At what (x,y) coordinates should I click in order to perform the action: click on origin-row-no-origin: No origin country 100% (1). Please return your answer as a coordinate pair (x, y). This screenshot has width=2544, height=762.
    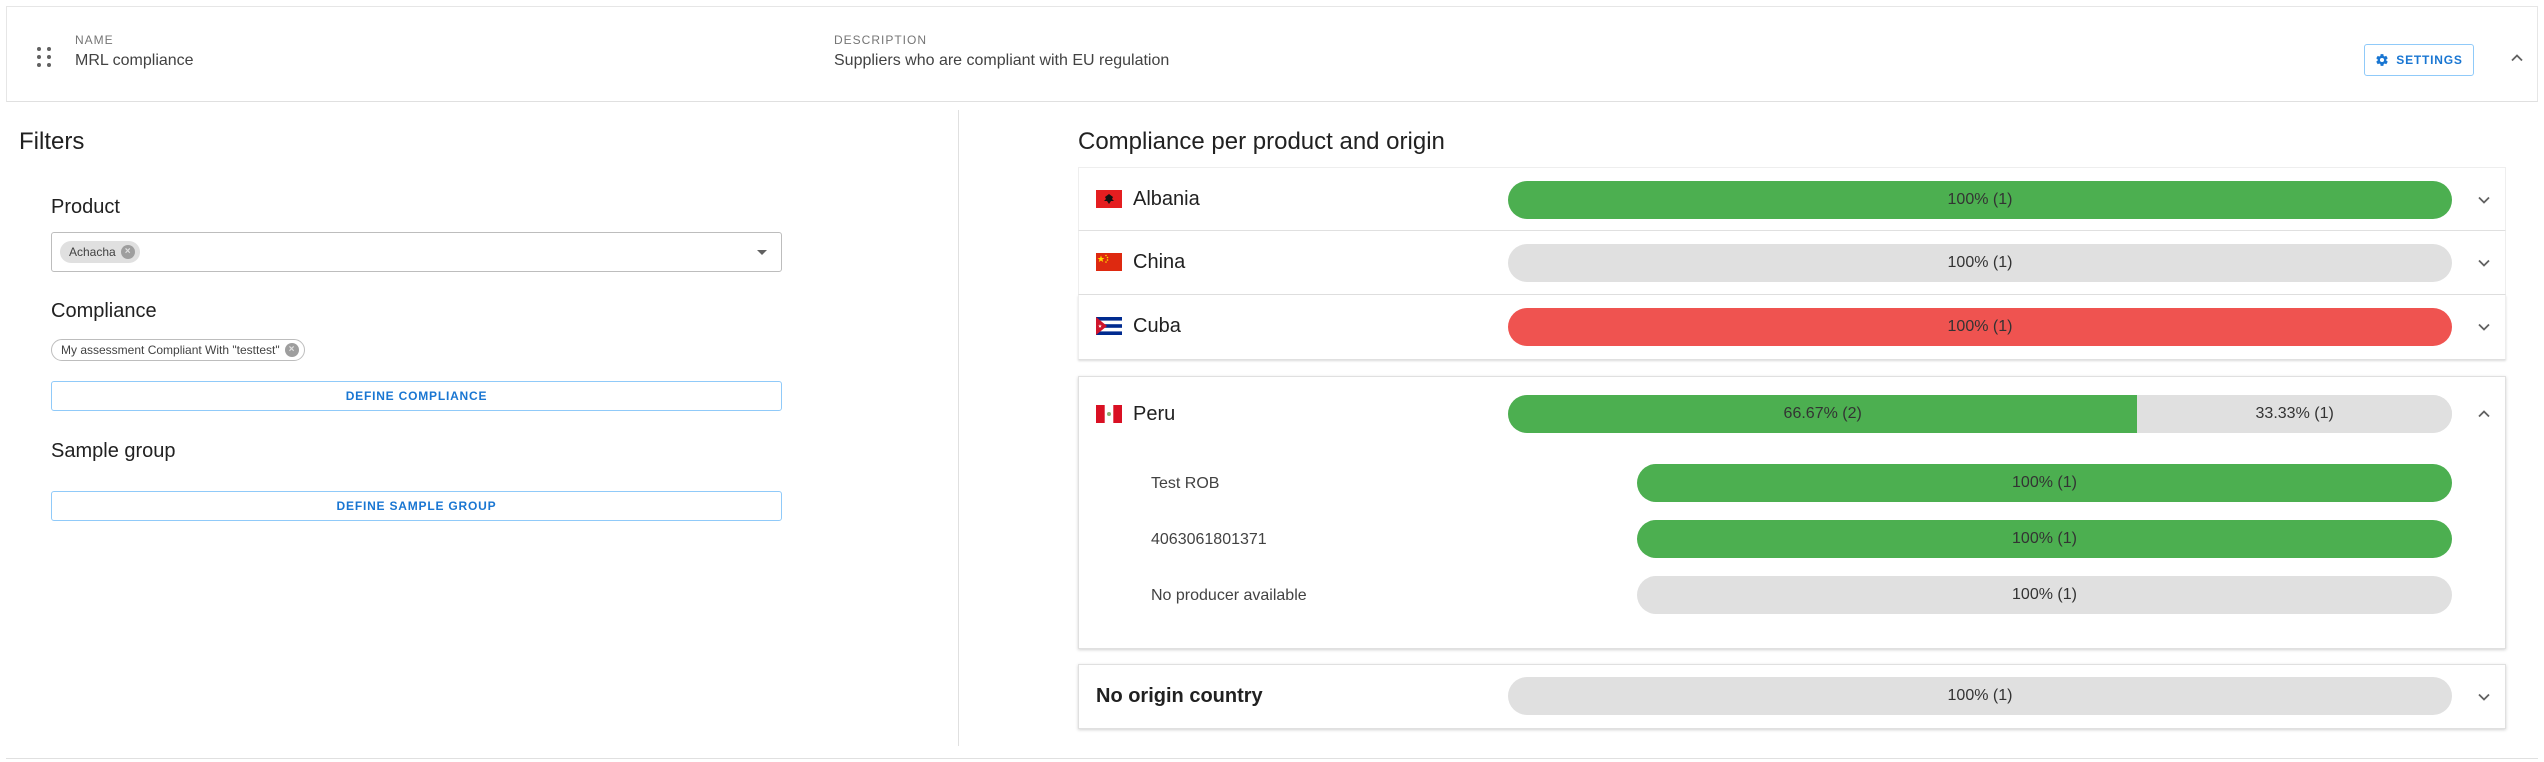
    Looking at the image, I should click on (1792, 696).